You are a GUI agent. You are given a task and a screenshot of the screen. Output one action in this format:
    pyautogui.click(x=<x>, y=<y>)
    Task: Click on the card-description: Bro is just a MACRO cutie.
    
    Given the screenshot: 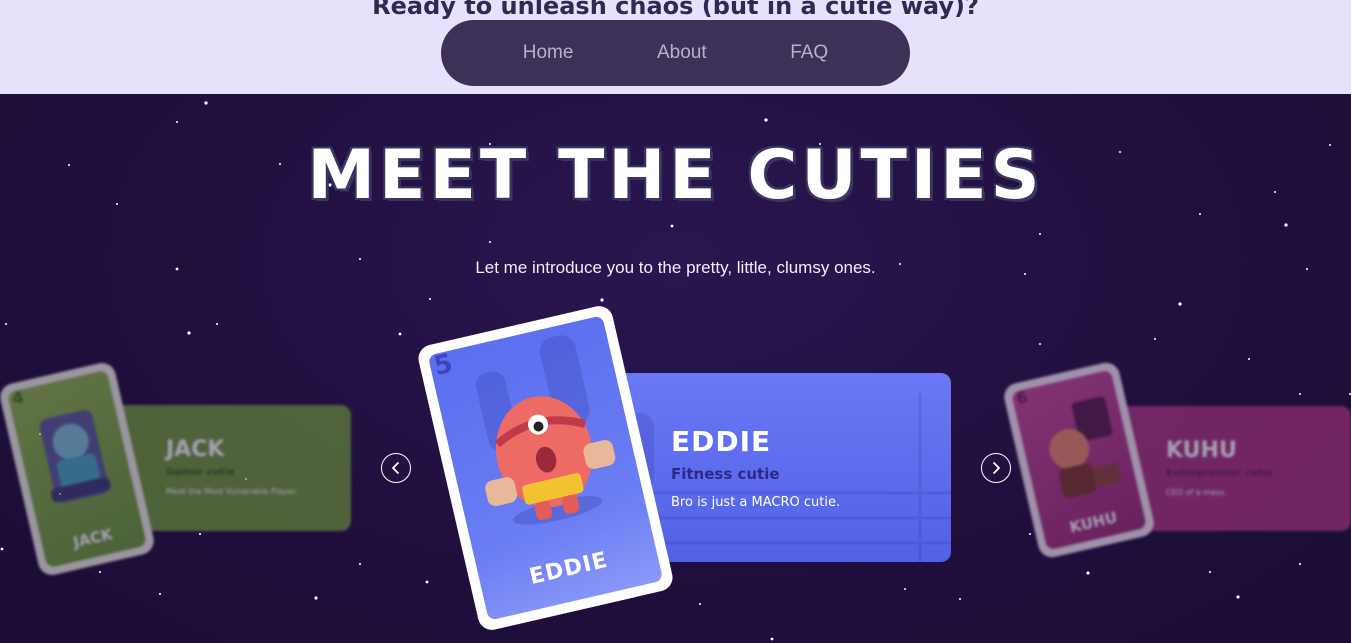 What is the action you would take?
    pyautogui.click(x=756, y=502)
    